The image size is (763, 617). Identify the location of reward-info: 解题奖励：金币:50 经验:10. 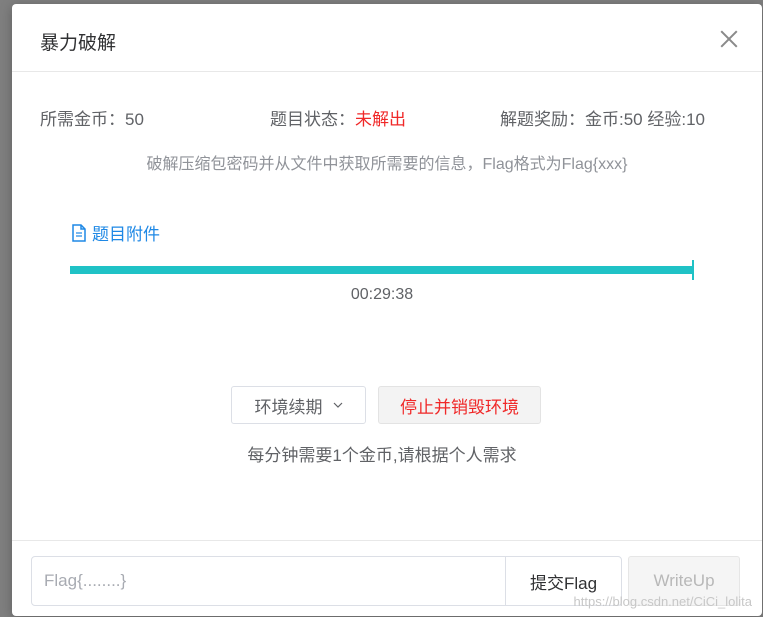
(602, 117).